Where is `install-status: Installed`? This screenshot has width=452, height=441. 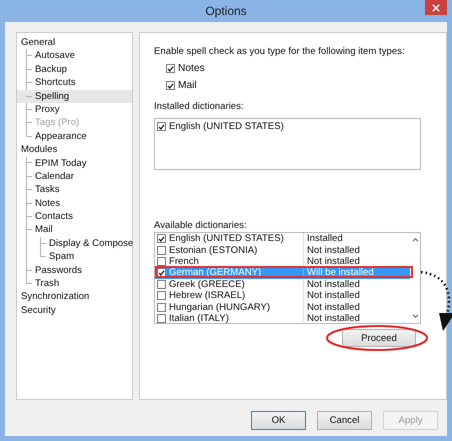
install-status: Installed is located at coordinates (324, 238).